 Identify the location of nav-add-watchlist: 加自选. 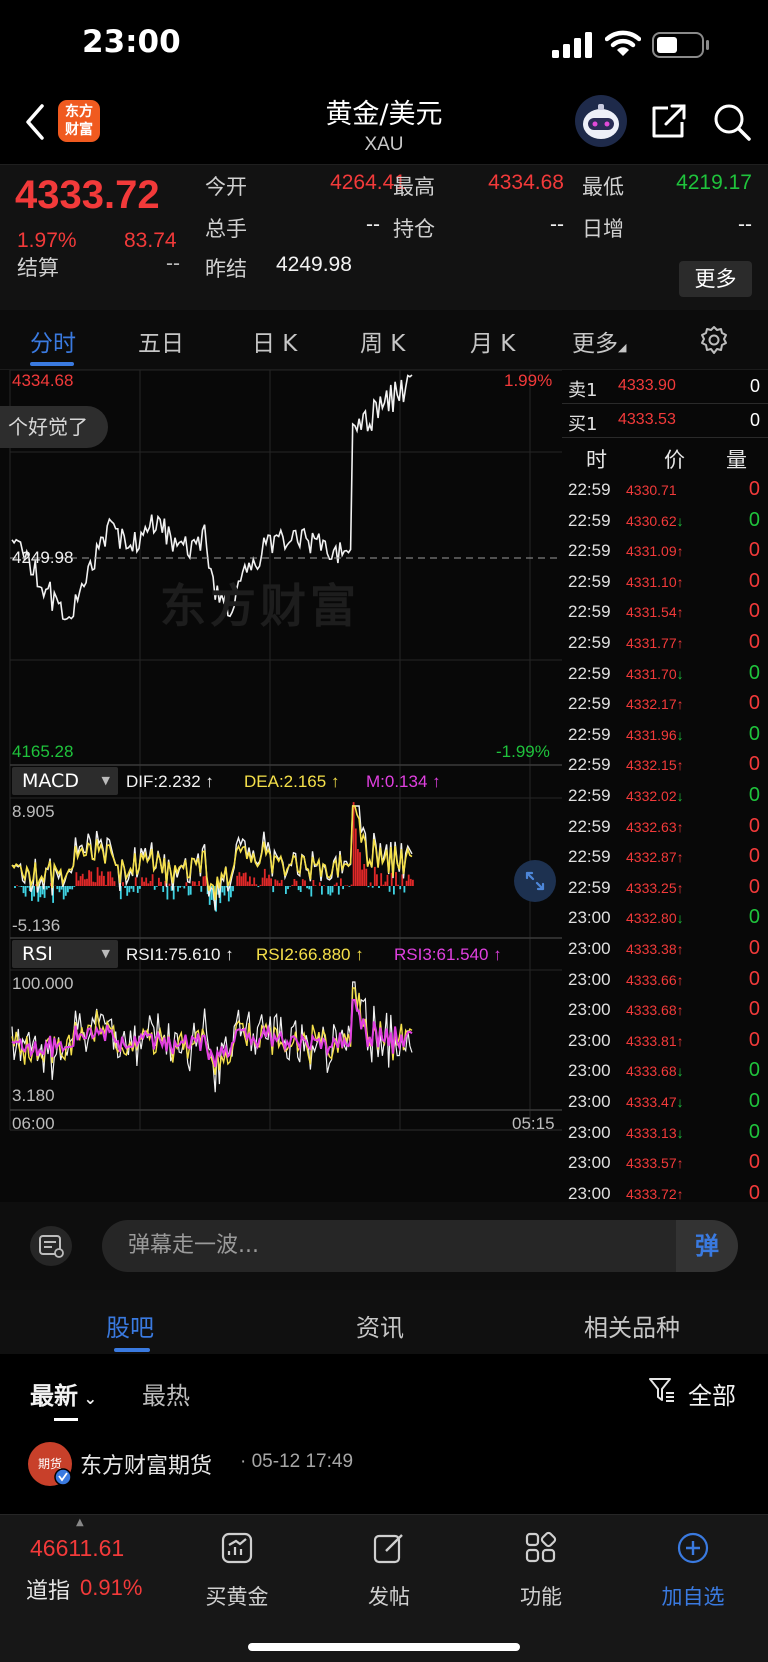
(693, 1596).